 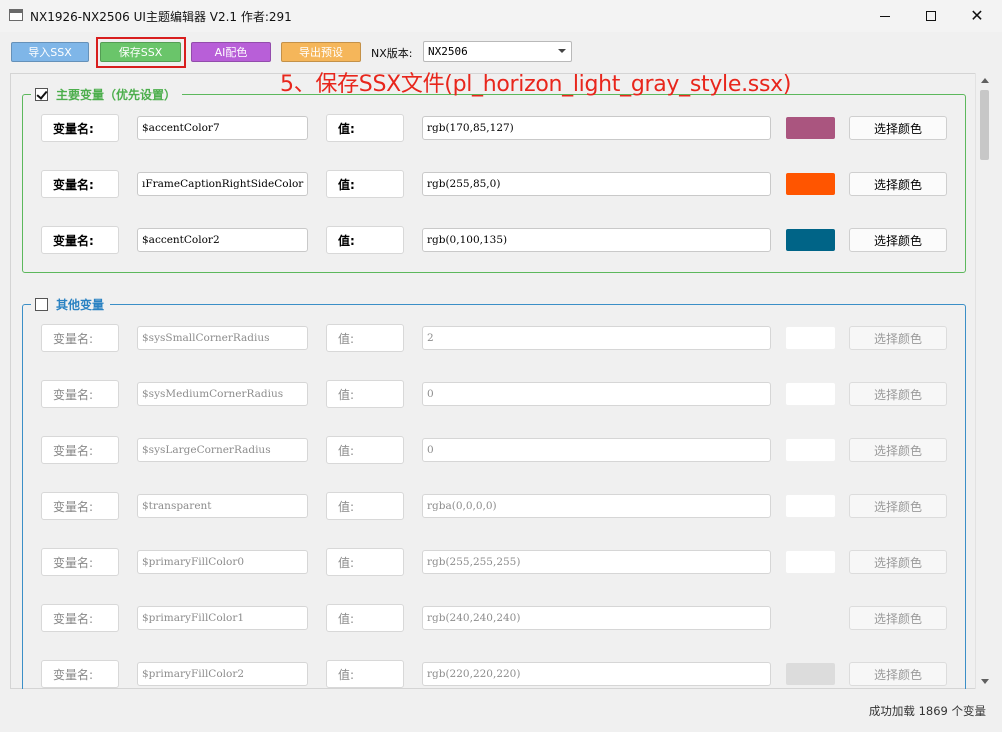 I want to click on chevron-down-icon, so click(x=562, y=51).